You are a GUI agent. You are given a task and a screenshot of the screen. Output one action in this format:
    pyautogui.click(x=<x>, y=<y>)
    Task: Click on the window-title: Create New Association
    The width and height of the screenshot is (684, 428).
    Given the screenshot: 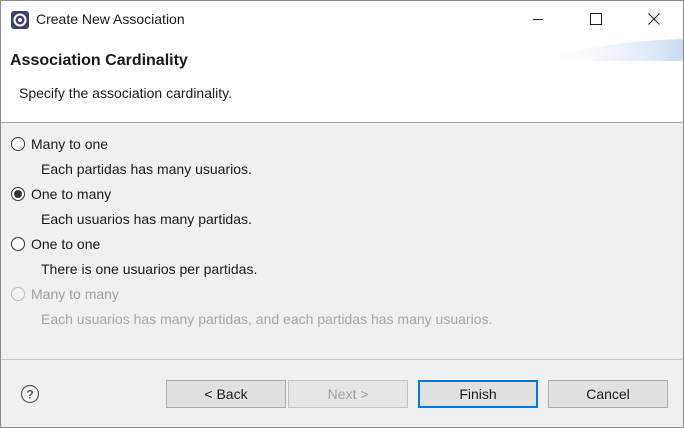 What is the action you would take?
    pyautogui.click(x=110, y=19)
    